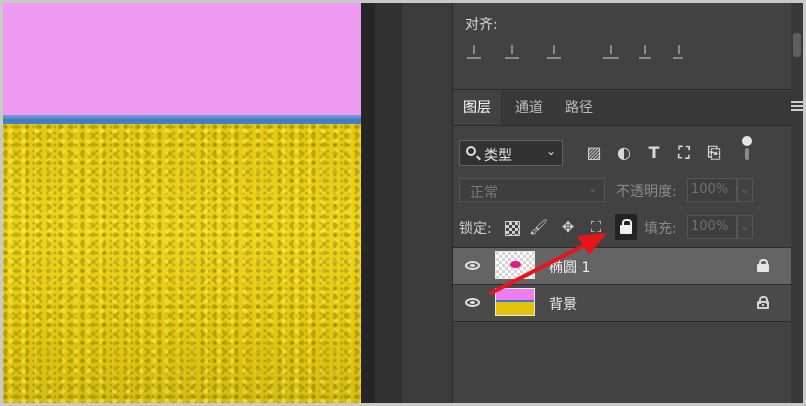 This screenshot has height=406, width=806. I want to click on fill-field: 100%, so click(712, 227).